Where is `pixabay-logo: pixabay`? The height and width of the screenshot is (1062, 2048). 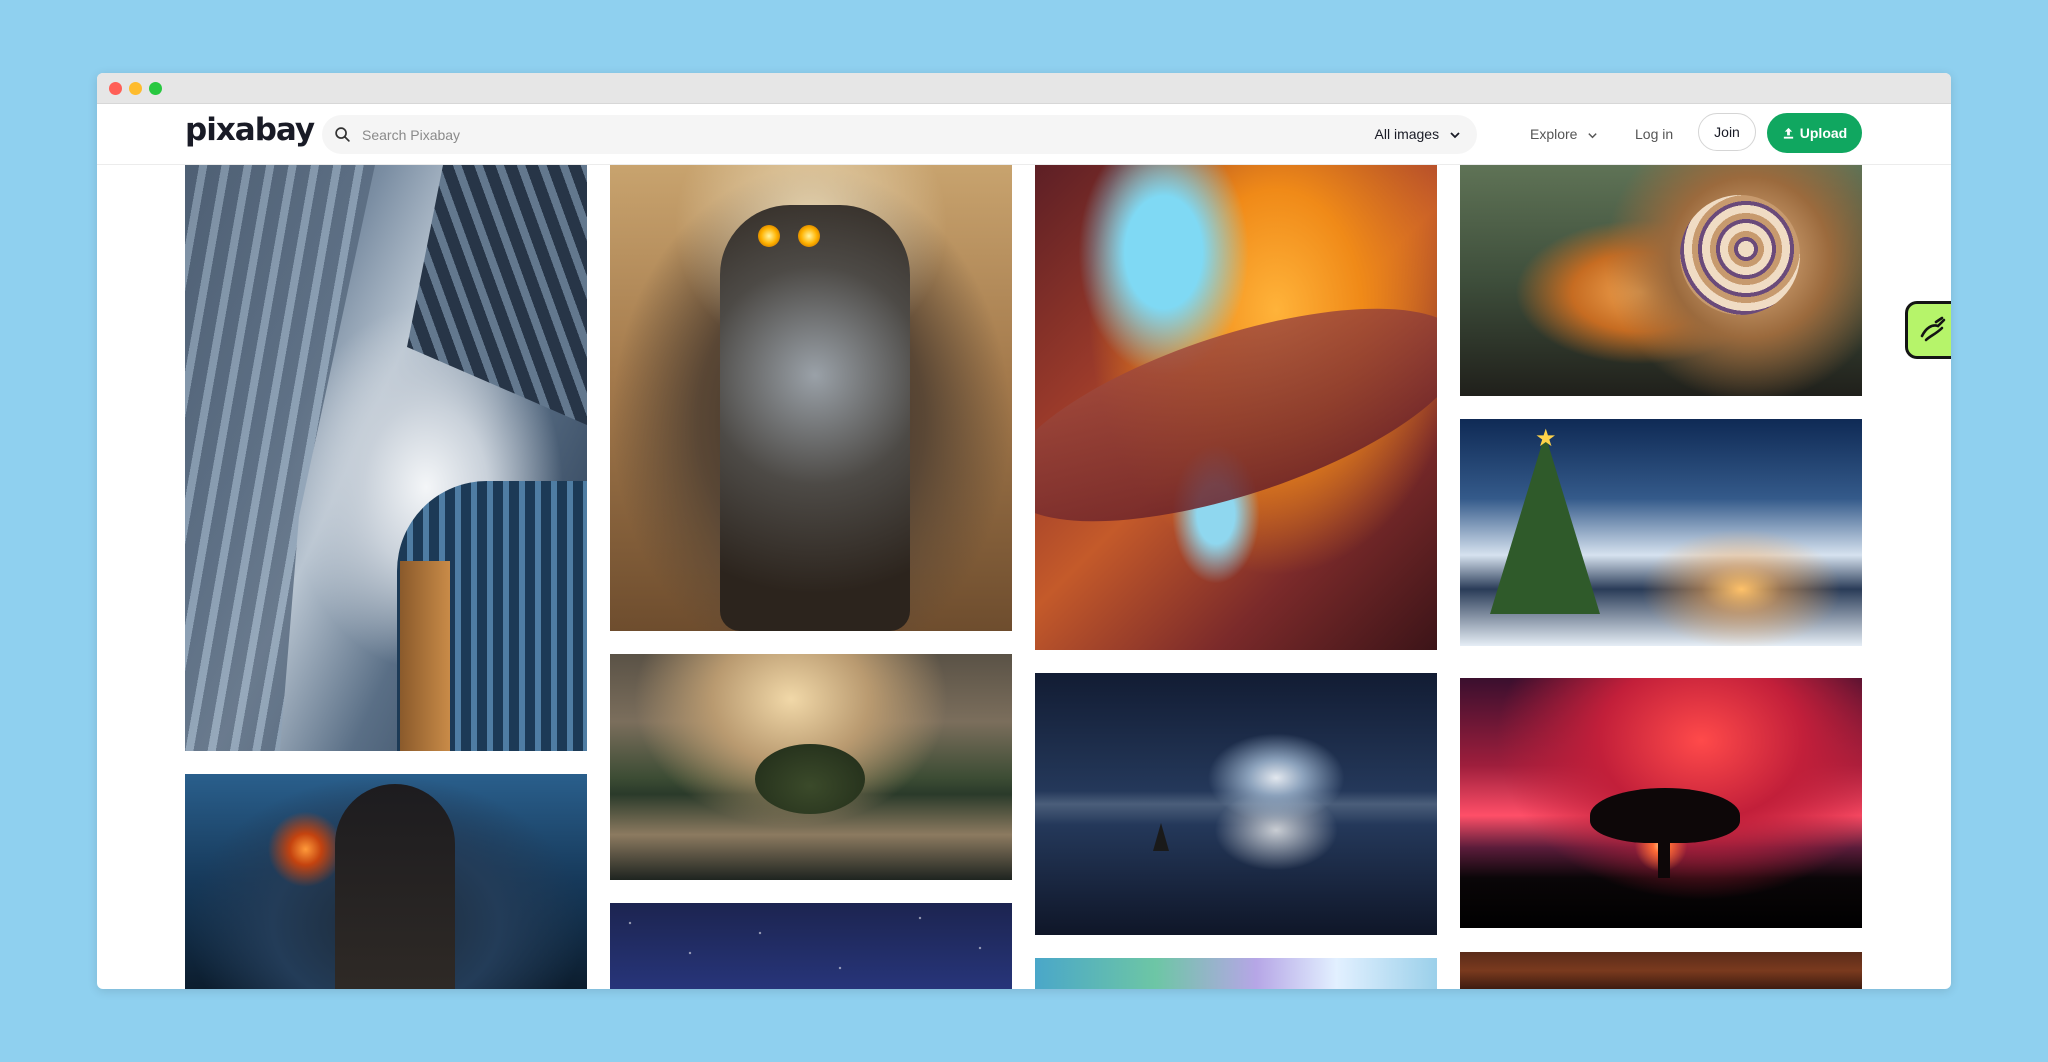 pixabay-logo: pixabay is located at coordinates (250, 130).